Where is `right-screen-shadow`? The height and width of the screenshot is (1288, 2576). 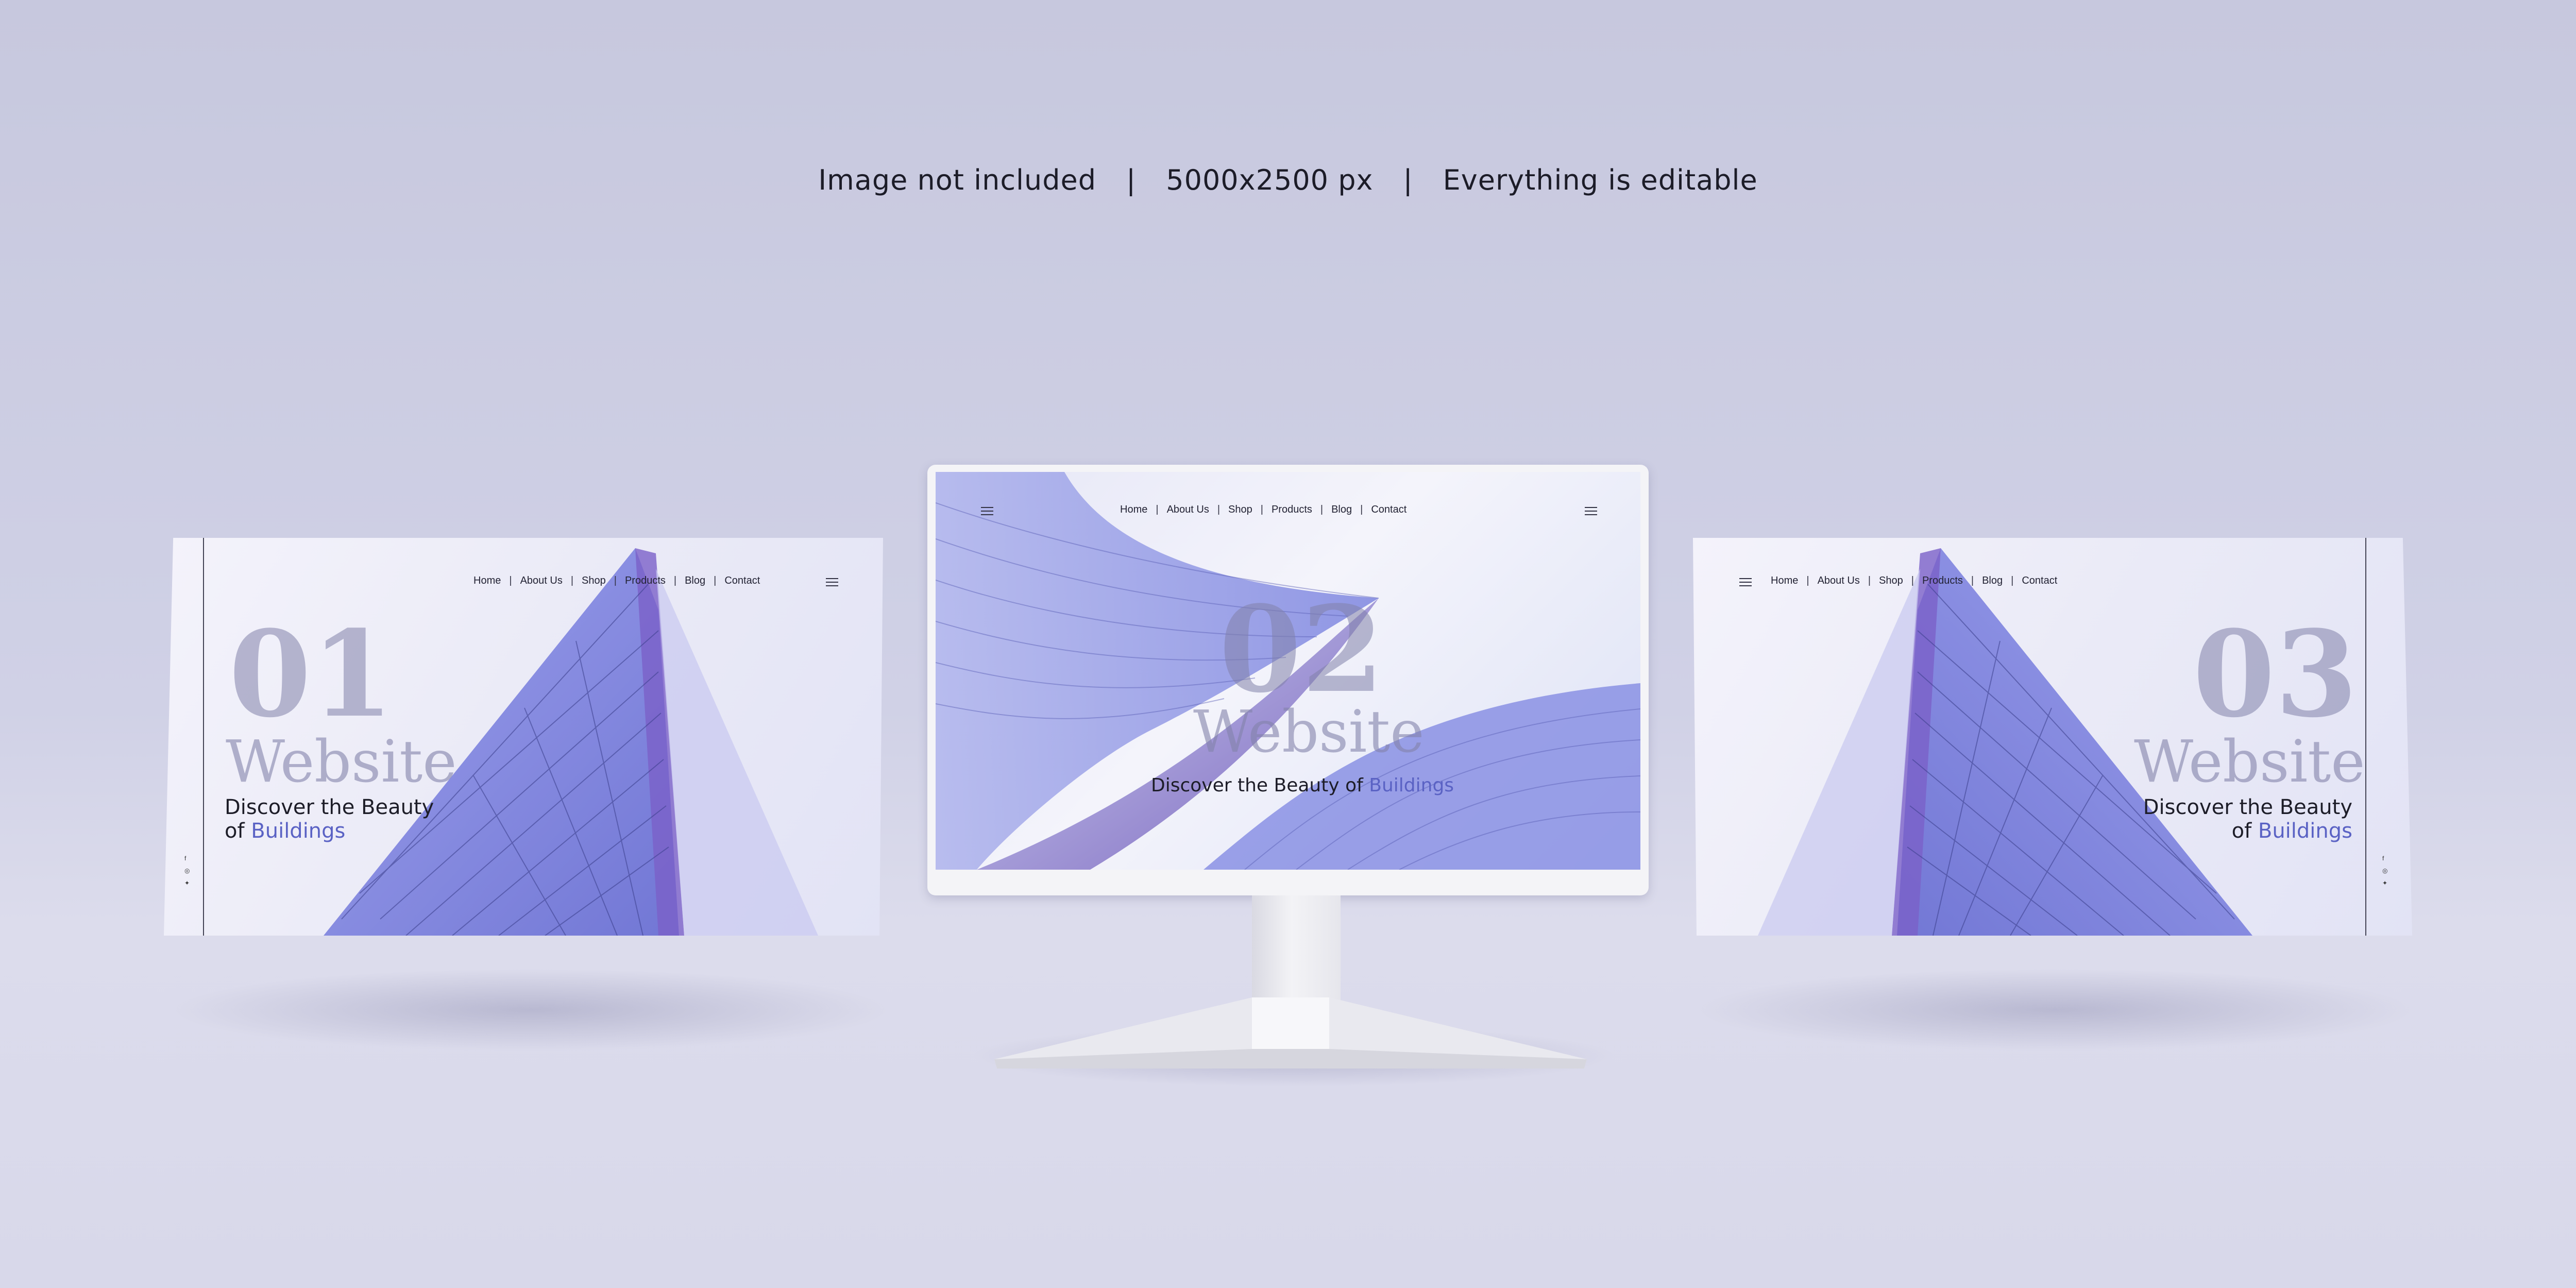
right-screen-shadow is located at coordinates (2055, 1010).